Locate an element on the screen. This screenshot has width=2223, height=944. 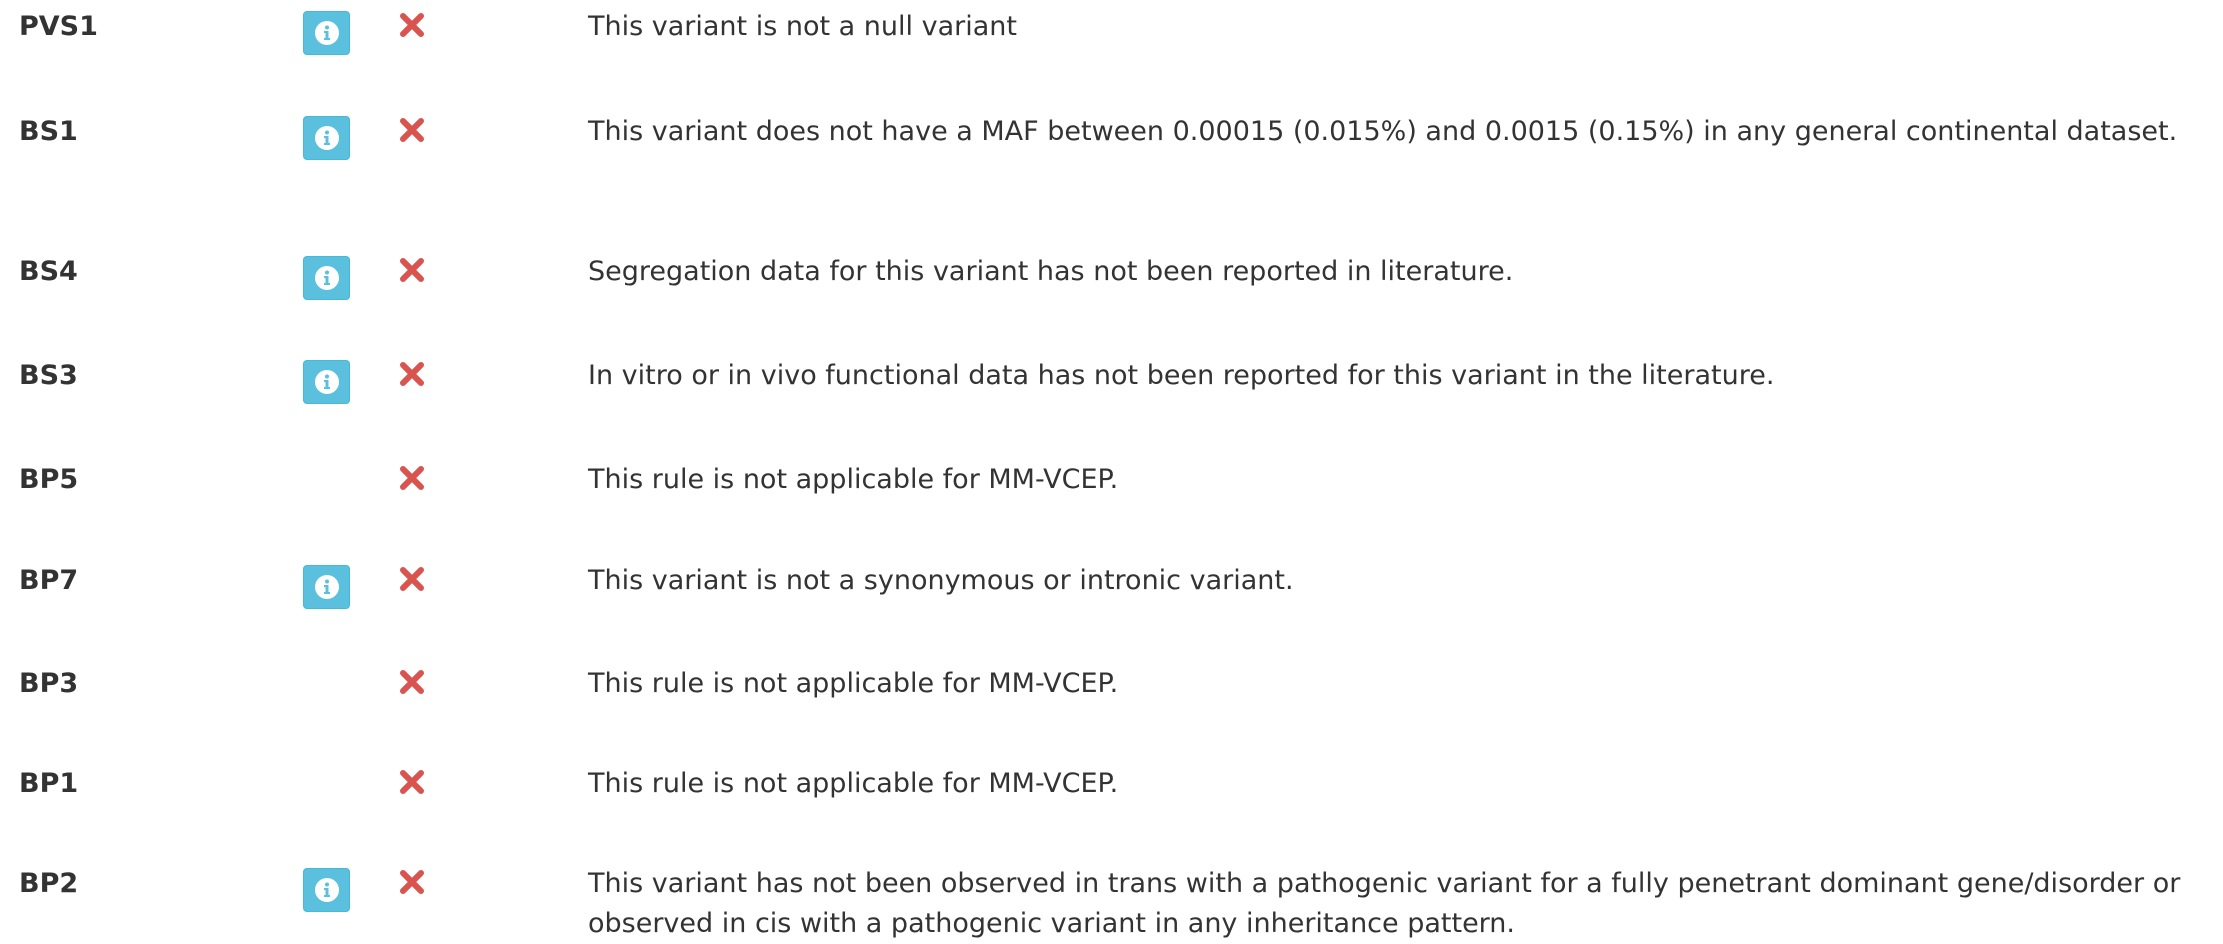
rule-code: BS3 is located at coordinates (48, 375).